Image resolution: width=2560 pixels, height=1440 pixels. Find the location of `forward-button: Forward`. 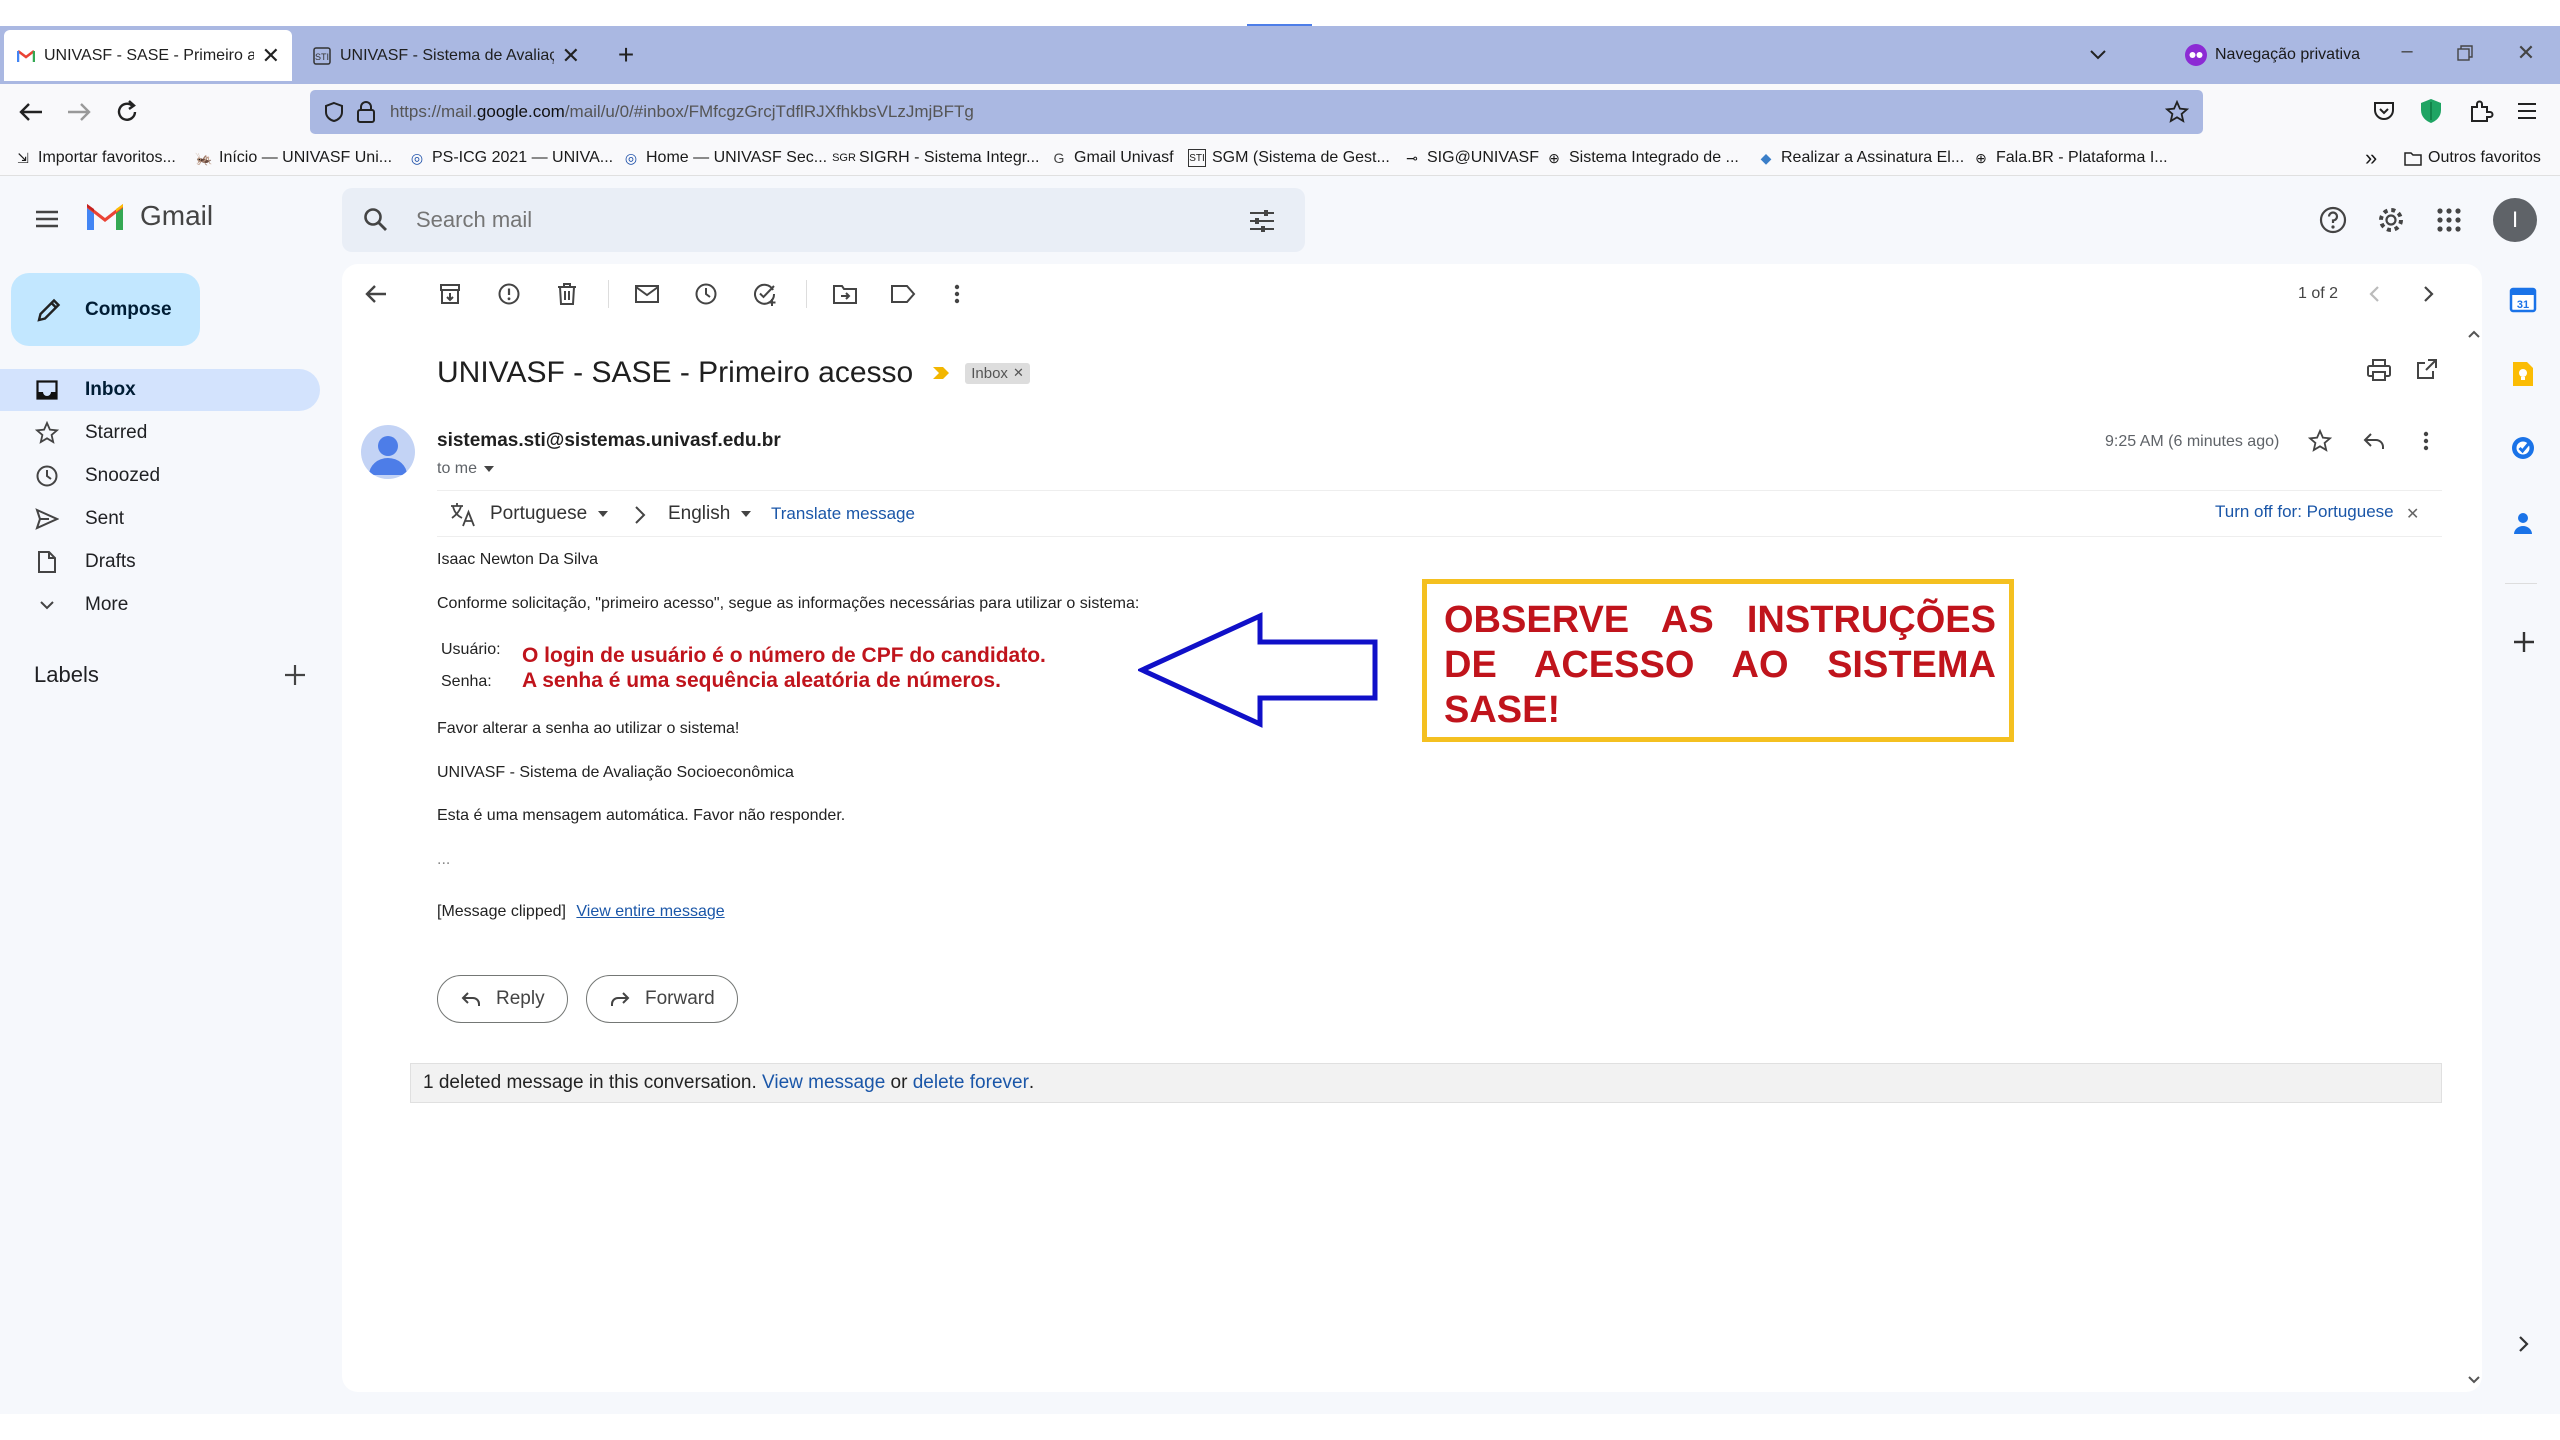

forward-button: Forward is located at coordinates (662, 999).